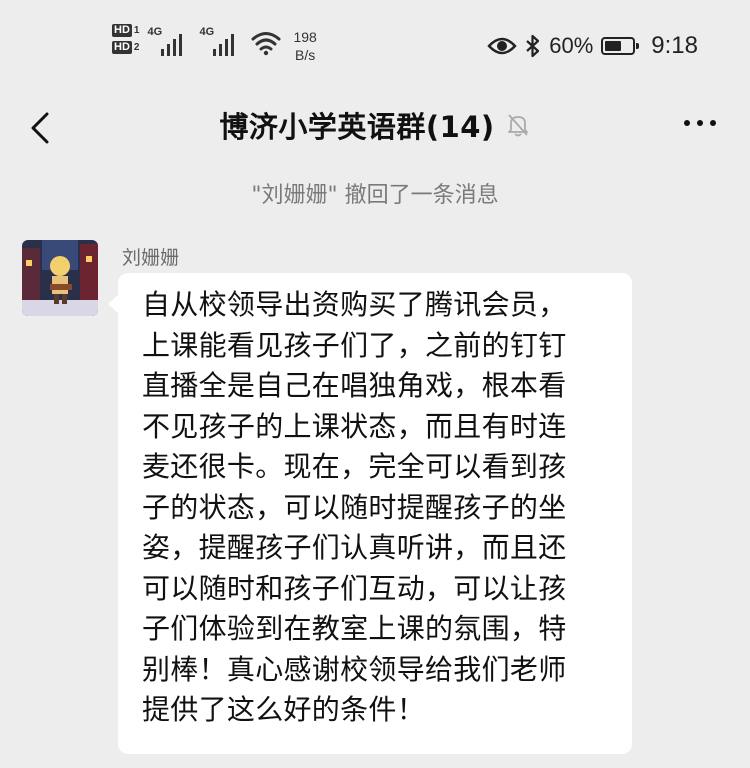 Image resolution: width=750 pixels, height=768 pixels. I want to click on wifi-icon, so click(266, 44).